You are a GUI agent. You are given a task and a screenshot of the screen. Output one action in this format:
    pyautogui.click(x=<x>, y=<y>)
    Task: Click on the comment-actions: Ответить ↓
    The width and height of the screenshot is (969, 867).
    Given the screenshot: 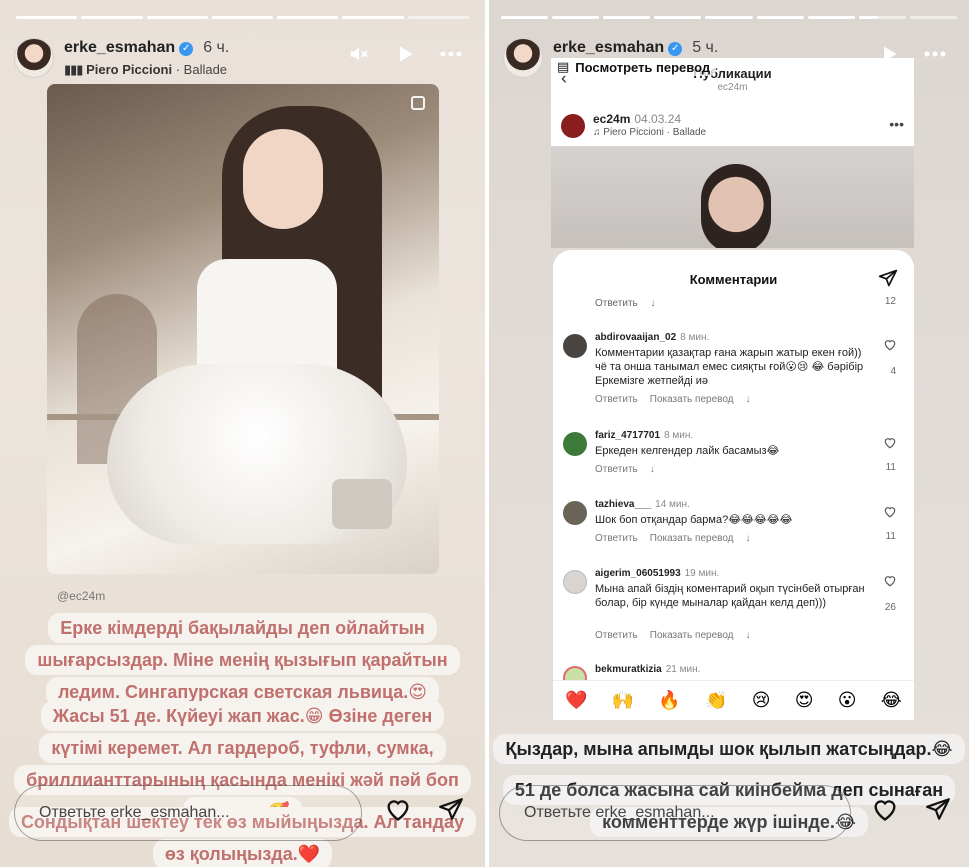 What is the action you would take?
    pyautogui.click(x=625, y=469)
    